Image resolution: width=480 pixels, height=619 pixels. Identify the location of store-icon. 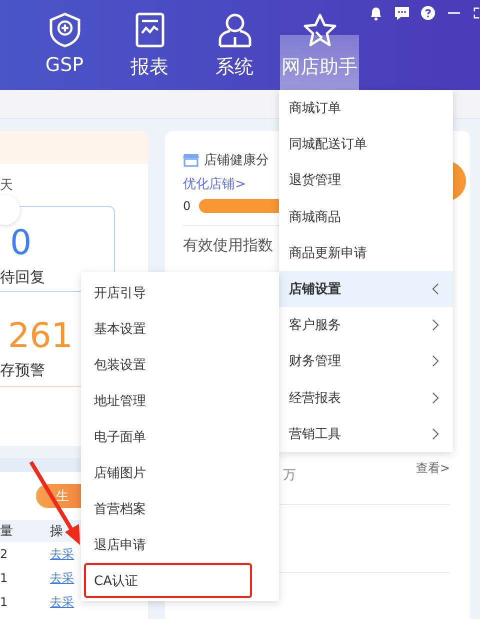
(191, 160).